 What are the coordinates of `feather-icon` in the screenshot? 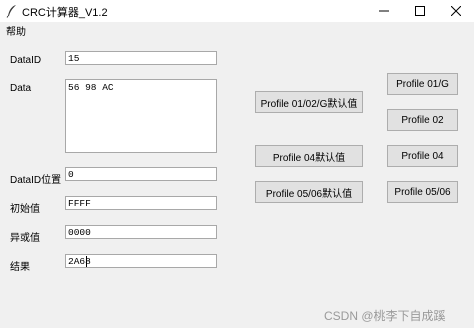 It's located at (11, 11).